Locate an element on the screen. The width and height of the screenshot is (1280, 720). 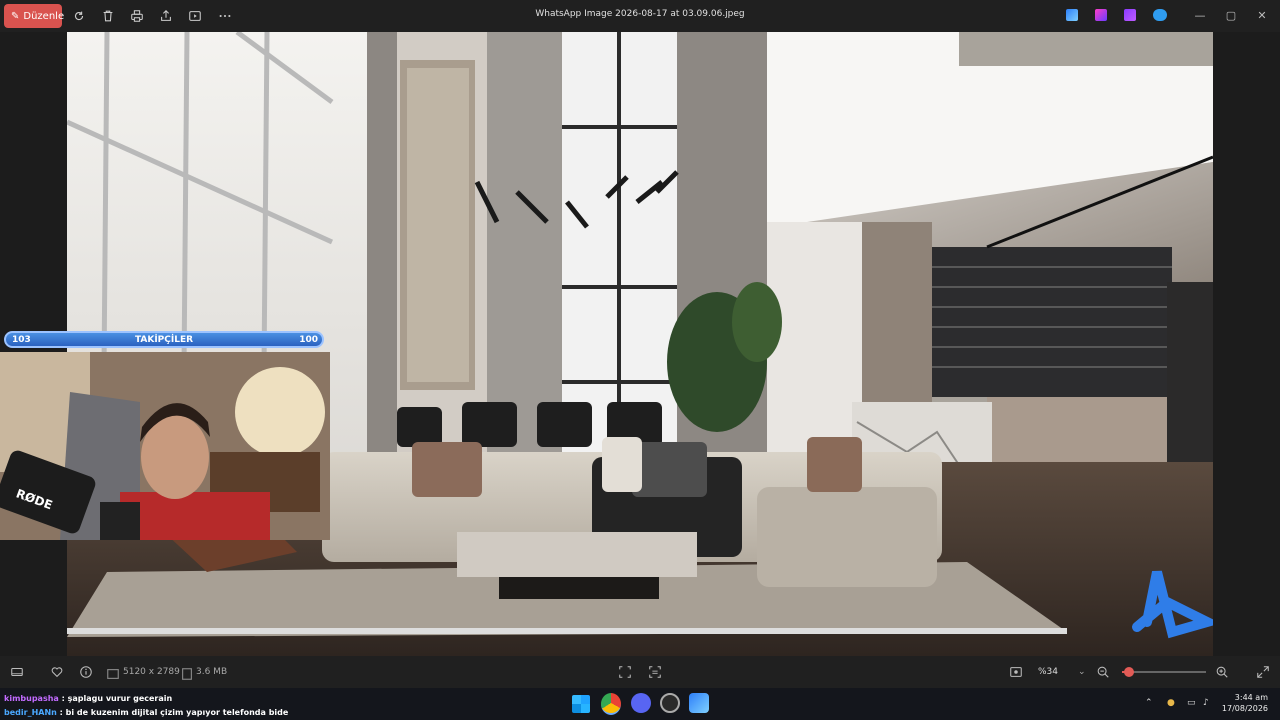
followers-label: TAKİPÇİLER is located at coordinates (164, 340).